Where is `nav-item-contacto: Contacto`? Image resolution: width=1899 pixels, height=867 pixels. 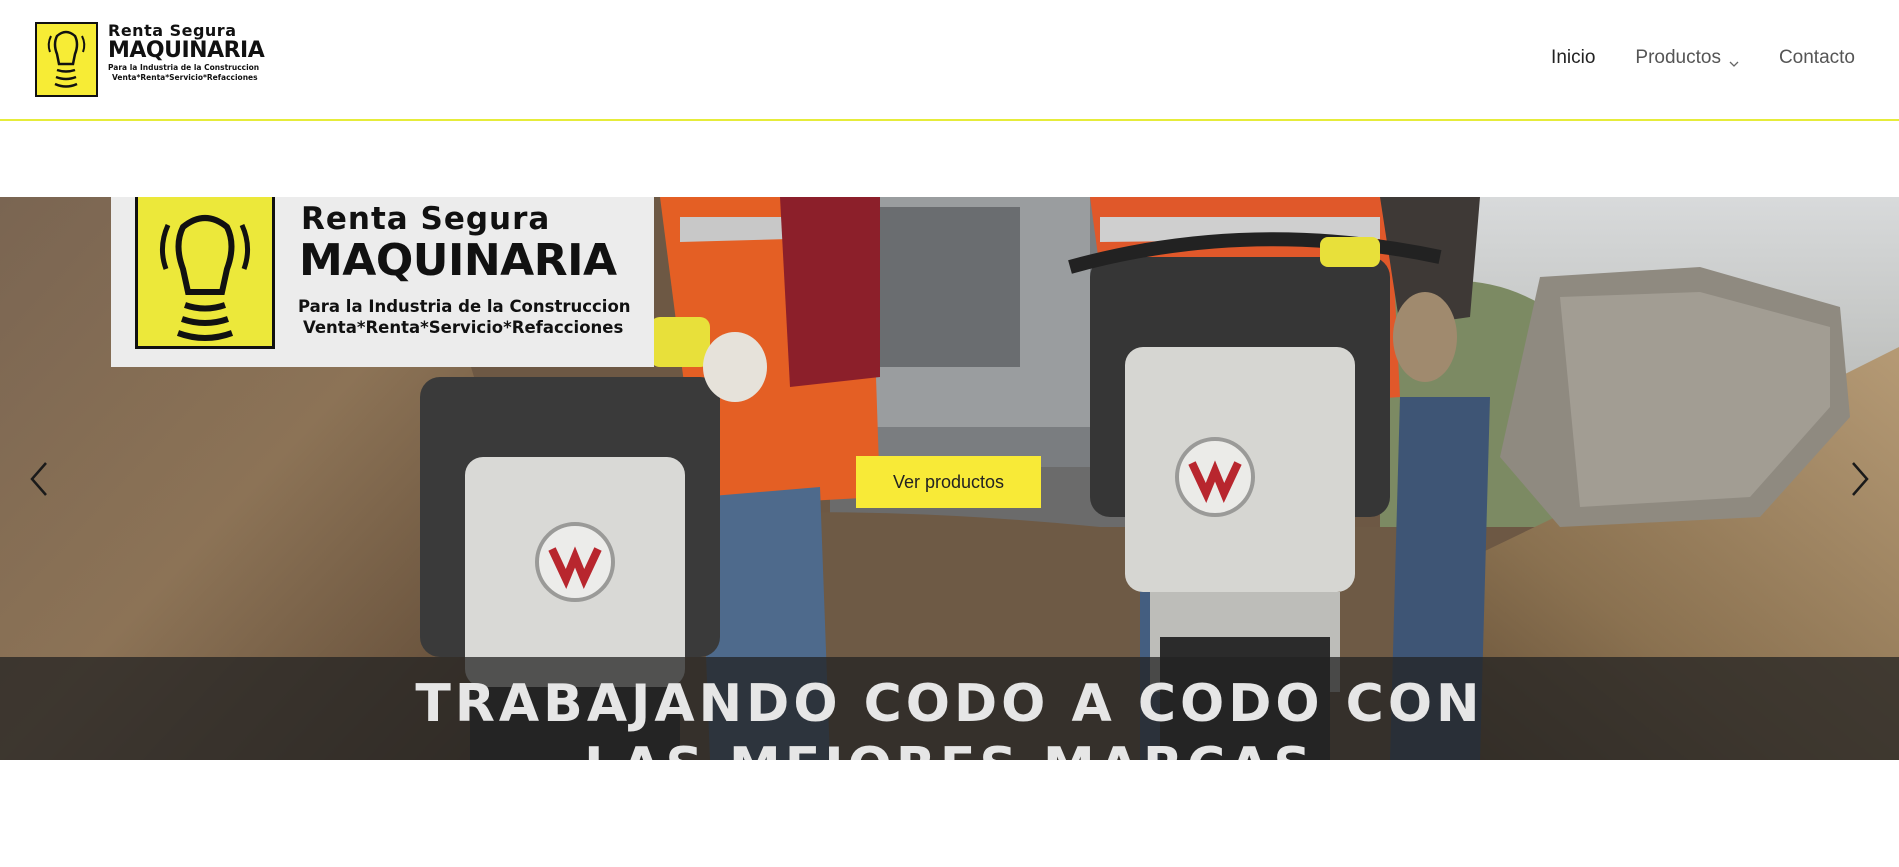 nav-item-contacto: Contacto is located at coordinates (1817, 58).